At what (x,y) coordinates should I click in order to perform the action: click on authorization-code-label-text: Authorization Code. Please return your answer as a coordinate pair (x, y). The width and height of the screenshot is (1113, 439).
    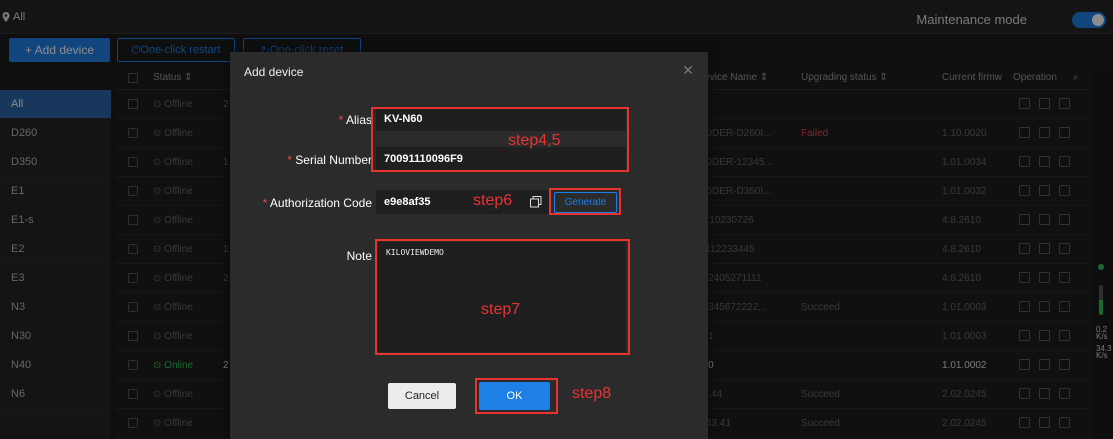
    Looking at the image, I should click on (320, 203).